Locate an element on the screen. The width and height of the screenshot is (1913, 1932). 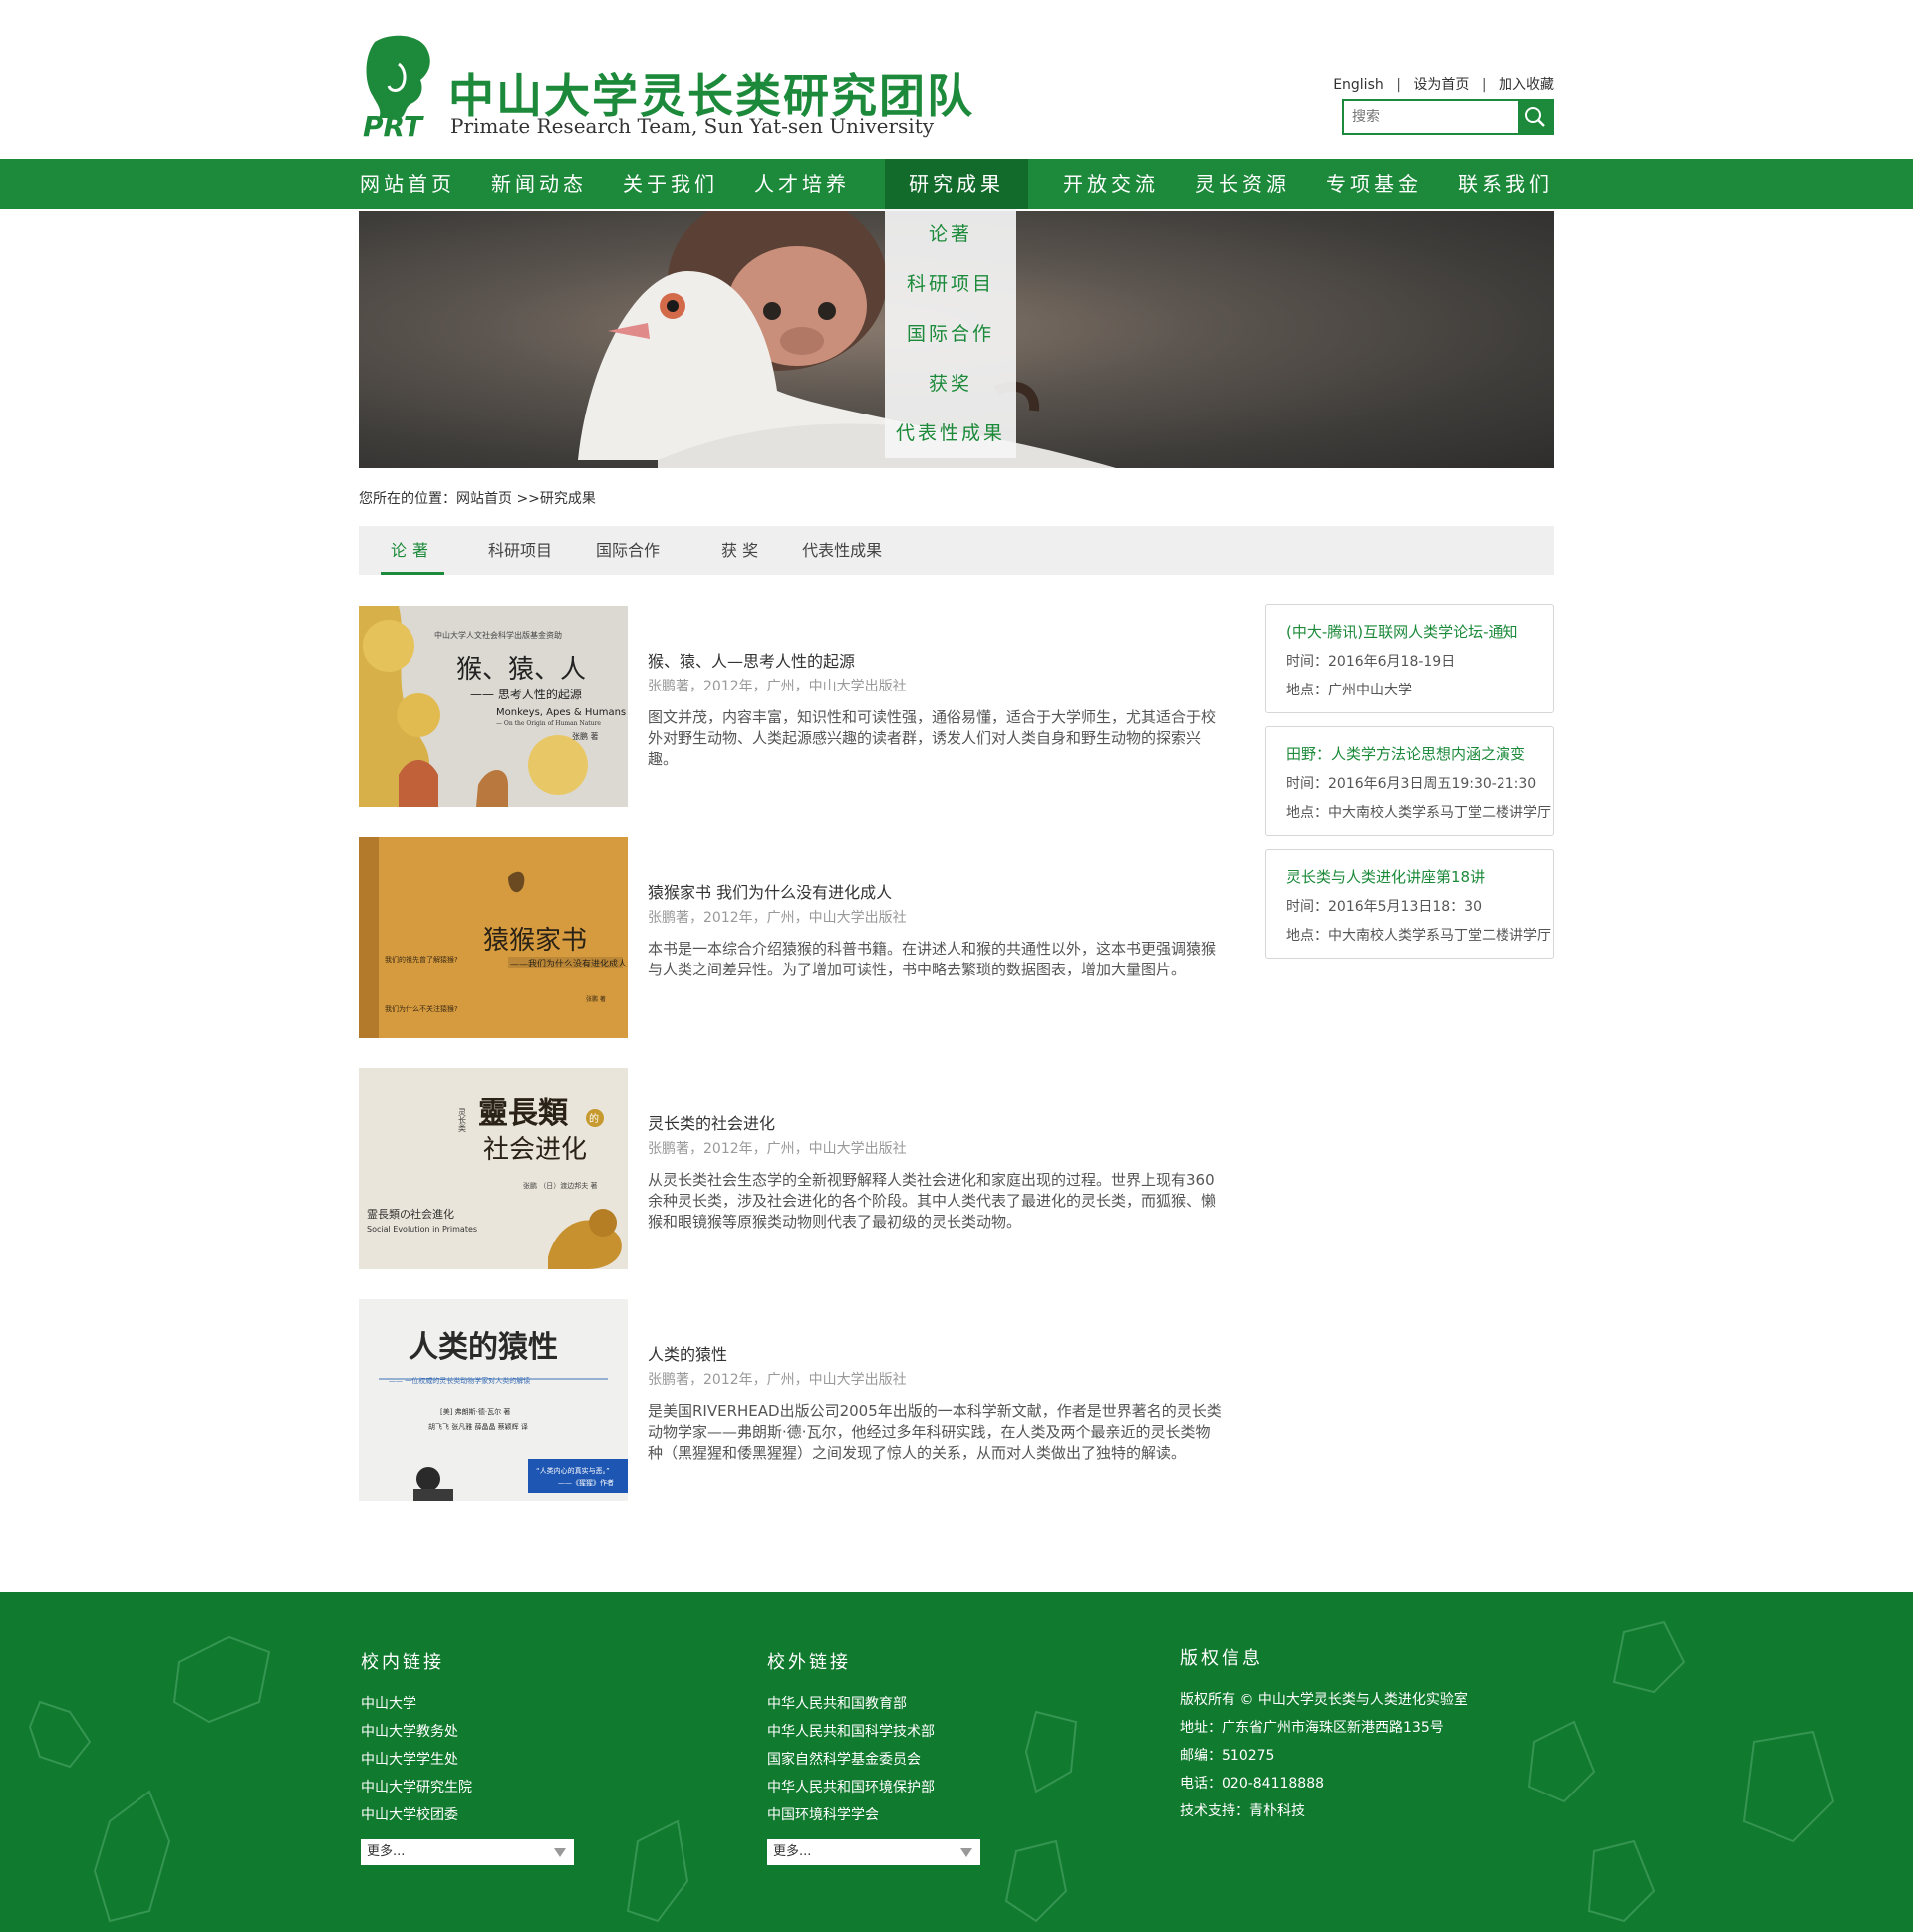
footer-link: 中山大学学生处 is located at coordinates (467, 1760).